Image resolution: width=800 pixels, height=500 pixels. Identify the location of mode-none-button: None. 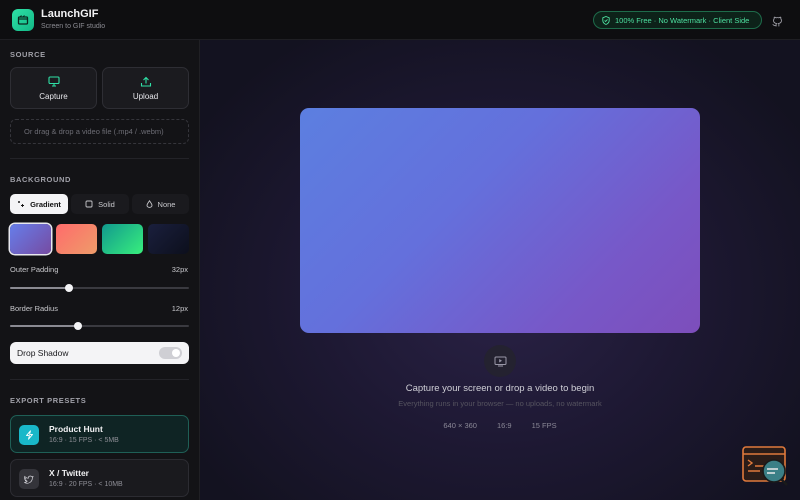
(160, 204).